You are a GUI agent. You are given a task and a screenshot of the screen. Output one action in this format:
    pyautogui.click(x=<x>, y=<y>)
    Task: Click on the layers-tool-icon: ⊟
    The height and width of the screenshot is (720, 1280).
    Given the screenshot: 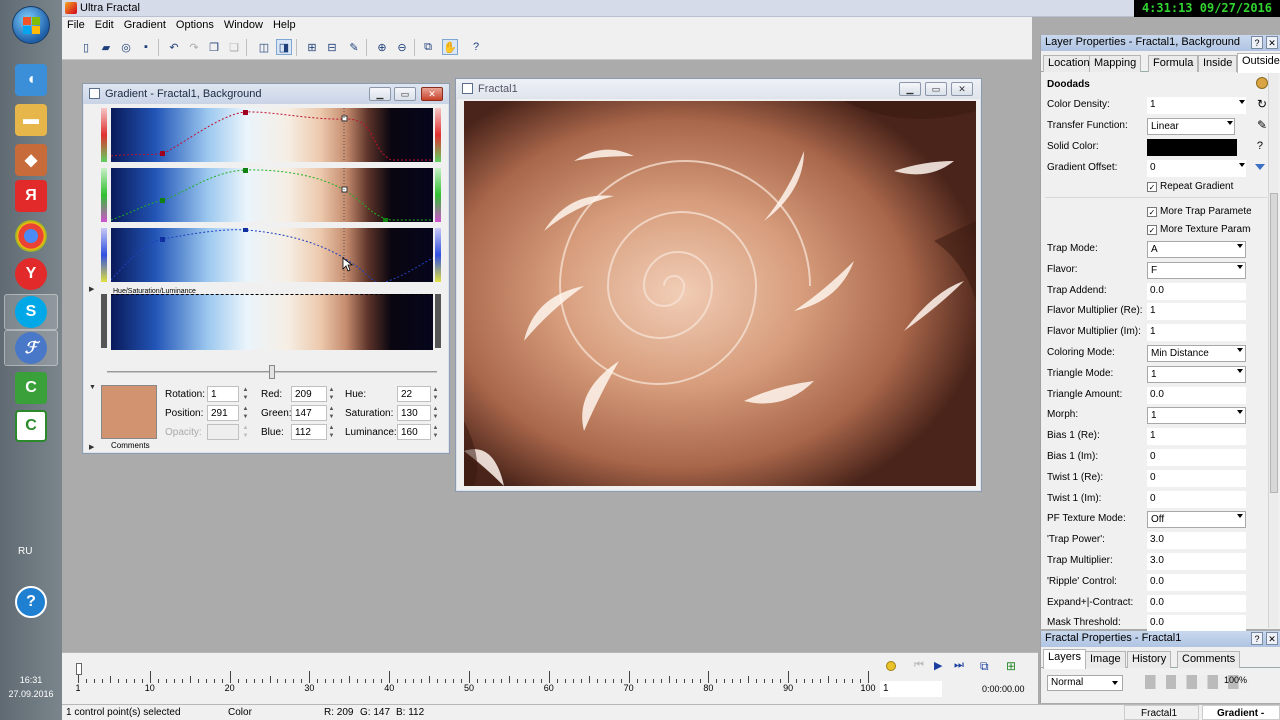 What is the action you would take?
    pyautogui.click(x=332, y=47)
    